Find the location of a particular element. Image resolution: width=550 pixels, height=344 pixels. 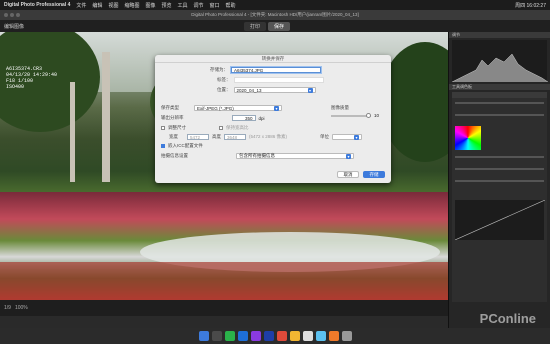

keep-ratio-checkbox is located at coordinates (221, 128).